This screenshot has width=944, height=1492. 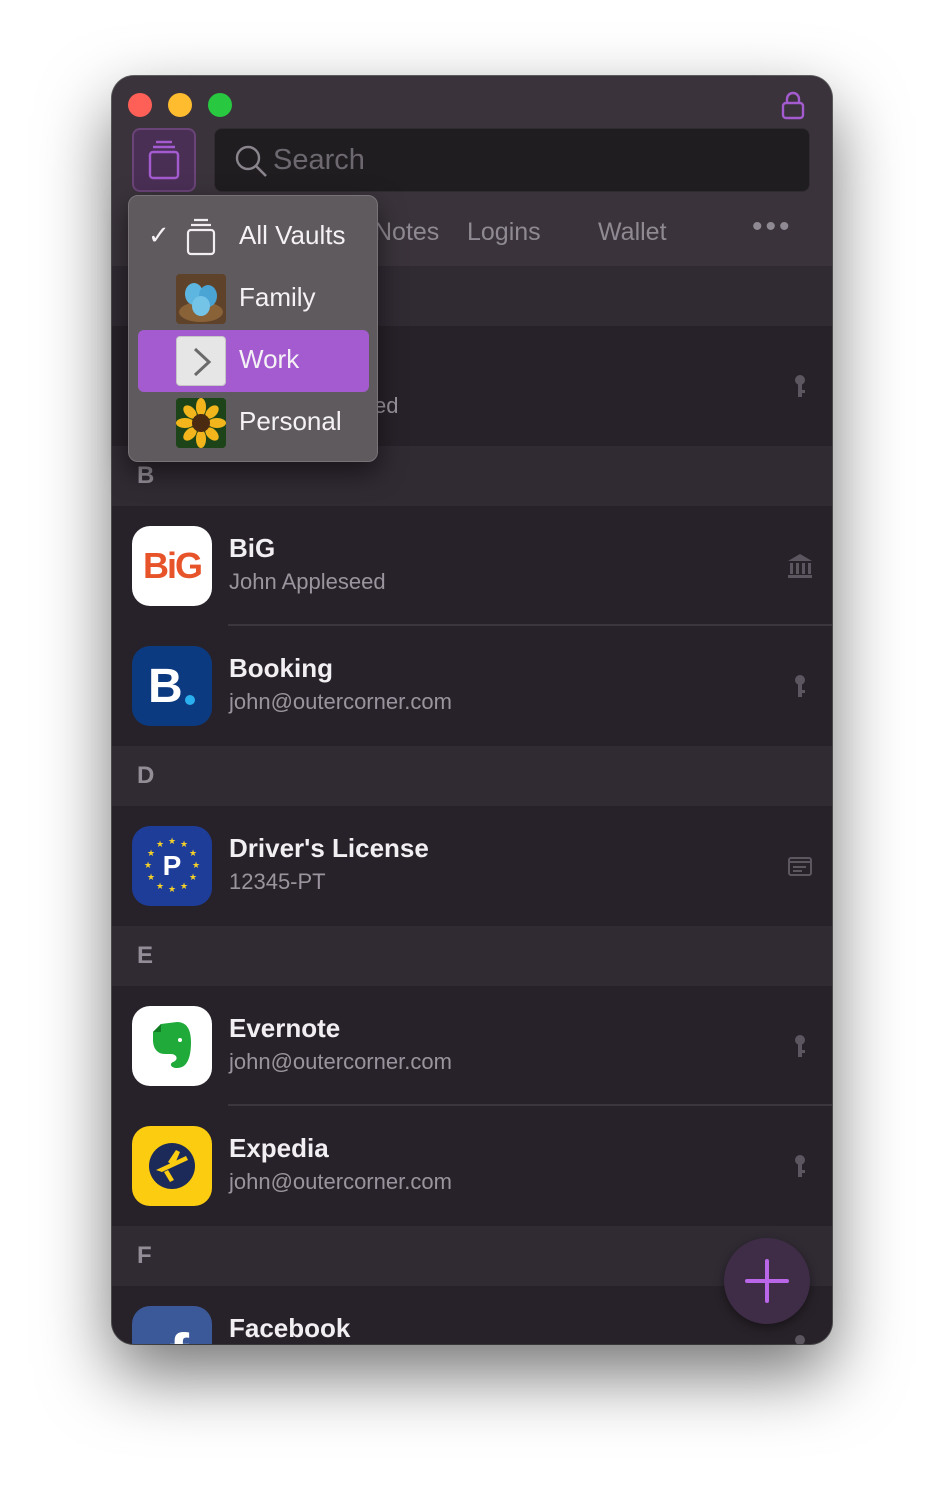 What do you see at coordinates (472, 1046) in the screenshot?
I see `list-item-evernote: Evernote john@outercorner.com` at bounding box center [472, 1046].